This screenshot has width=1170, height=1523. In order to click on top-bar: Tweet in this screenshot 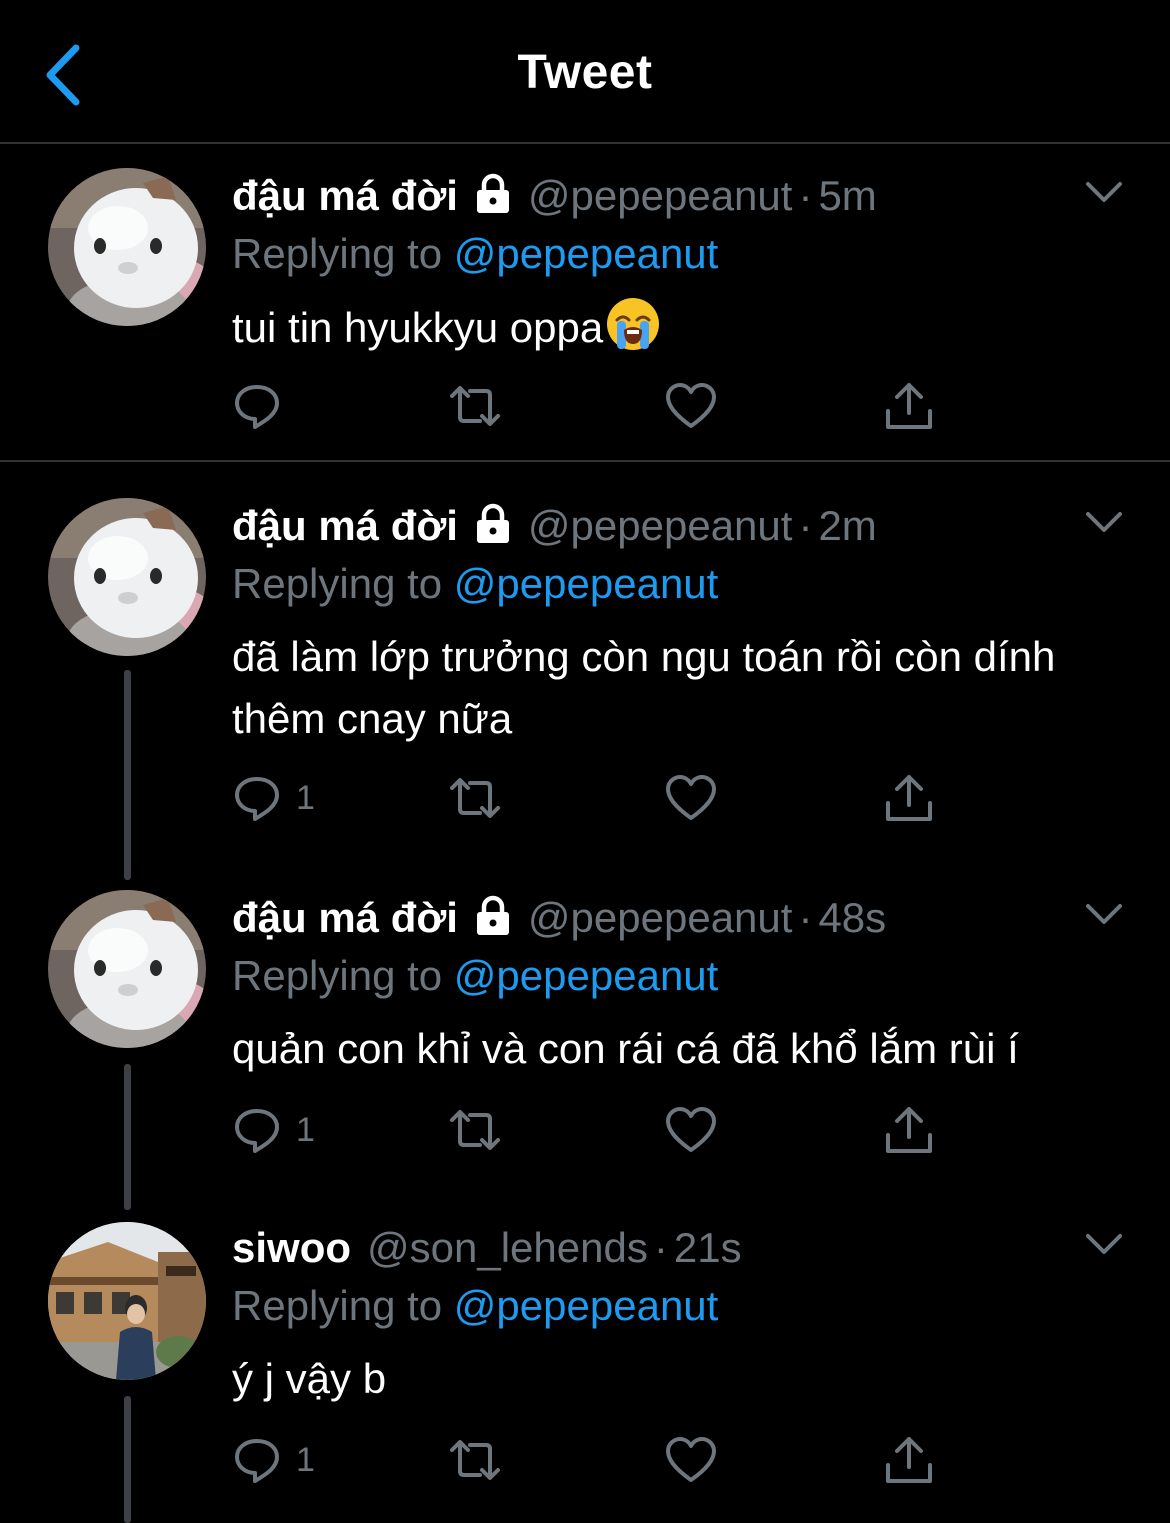, I will do `click(585, 72)`.